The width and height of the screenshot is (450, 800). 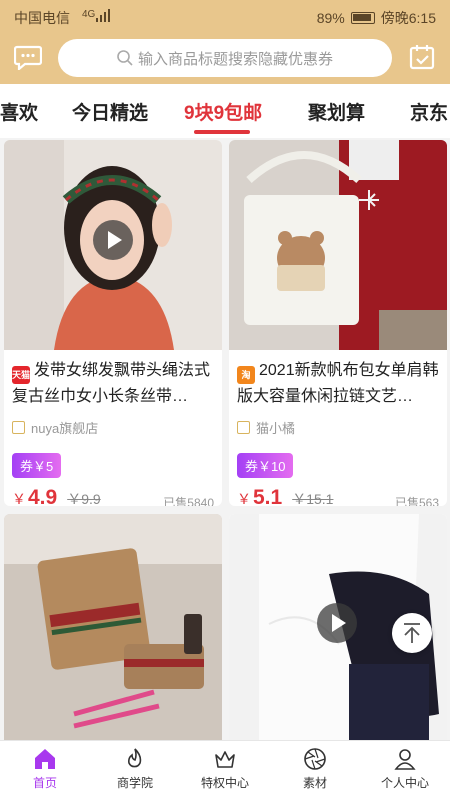 I want to click on original-price: ￥9.9, so click(x=84, y=498).